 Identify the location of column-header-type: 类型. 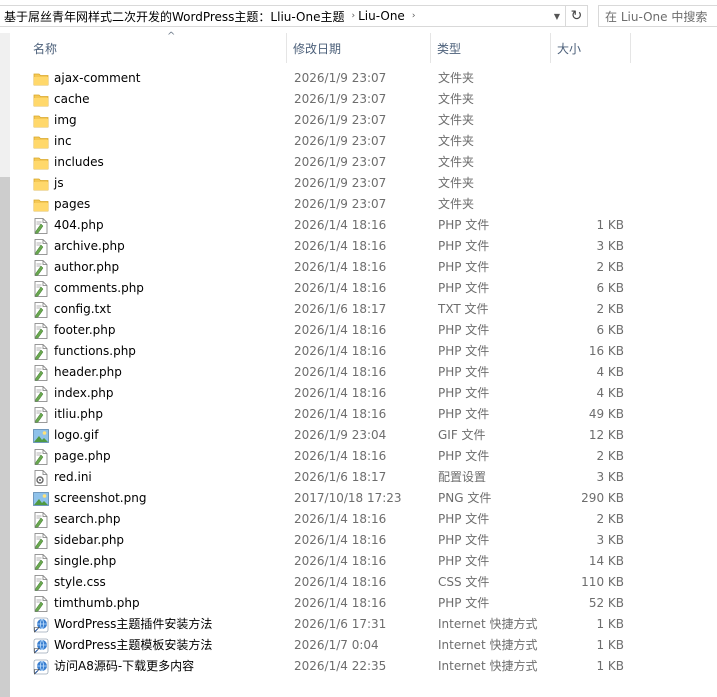
(491, 48).